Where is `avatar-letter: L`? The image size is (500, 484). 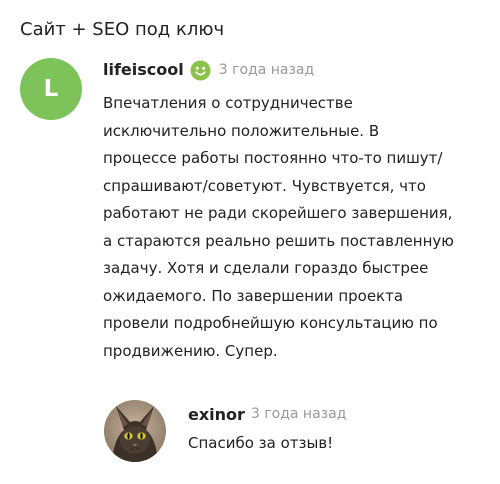
avatar-letter: L is located at coordinates (51, 89).